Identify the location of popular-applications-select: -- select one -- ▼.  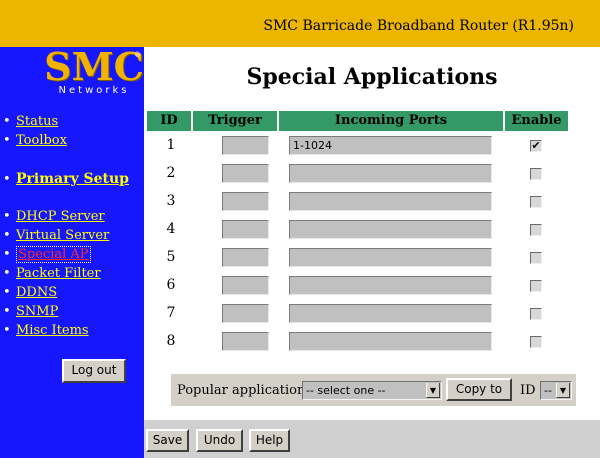
(372, 390).